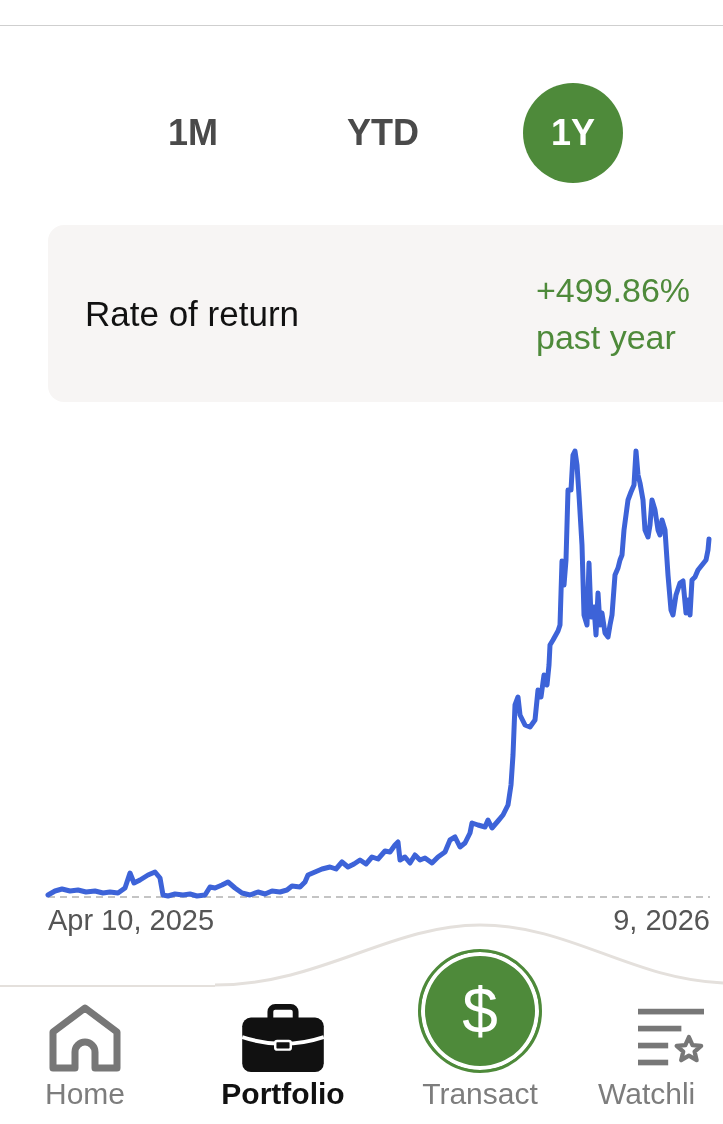 The width and height of the screenshot is (723, 1124). What do you see at coordinates (613, 290) in the screenshot?
I see `return-value: +499.86%` at bounding box center [613, 290].